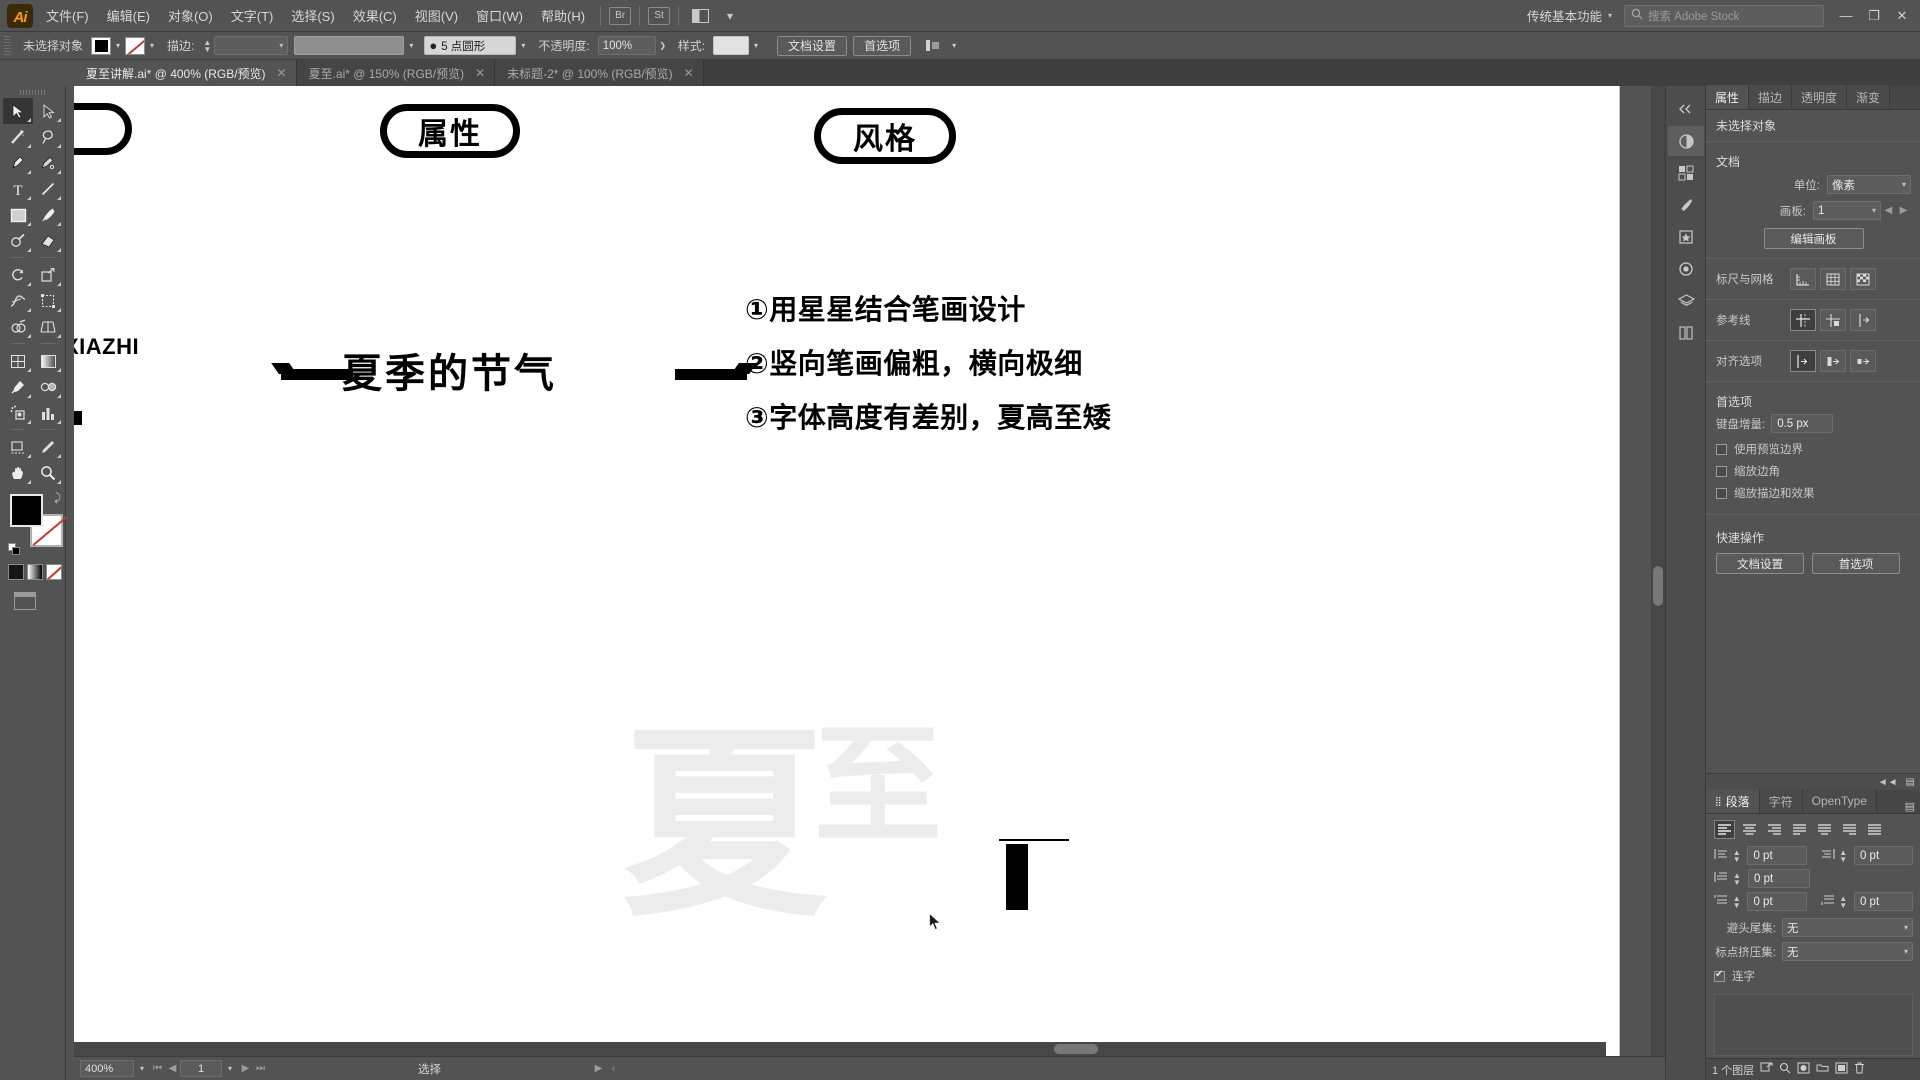 The height and width of the screenshot is (1080, 1920). What do you see at coordinates (1874, 16) in the screenshot?
I see `maximize-button: ❐` at bounding box center [1874, 16].